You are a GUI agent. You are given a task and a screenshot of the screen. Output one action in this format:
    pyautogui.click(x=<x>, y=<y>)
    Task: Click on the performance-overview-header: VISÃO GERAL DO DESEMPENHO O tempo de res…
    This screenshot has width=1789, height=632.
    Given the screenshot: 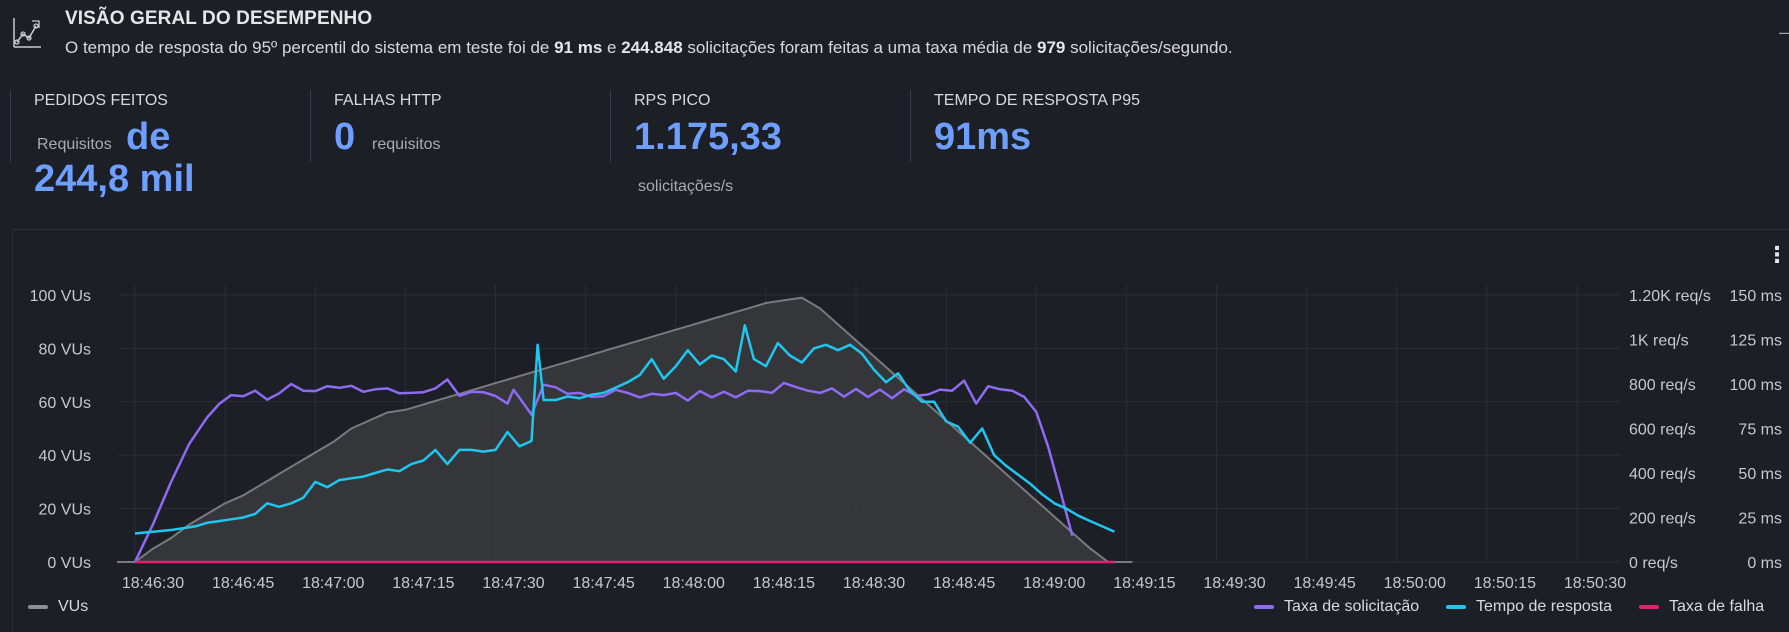 What is the action you would take?
    pyautogui.click(x=894, y=33)
    